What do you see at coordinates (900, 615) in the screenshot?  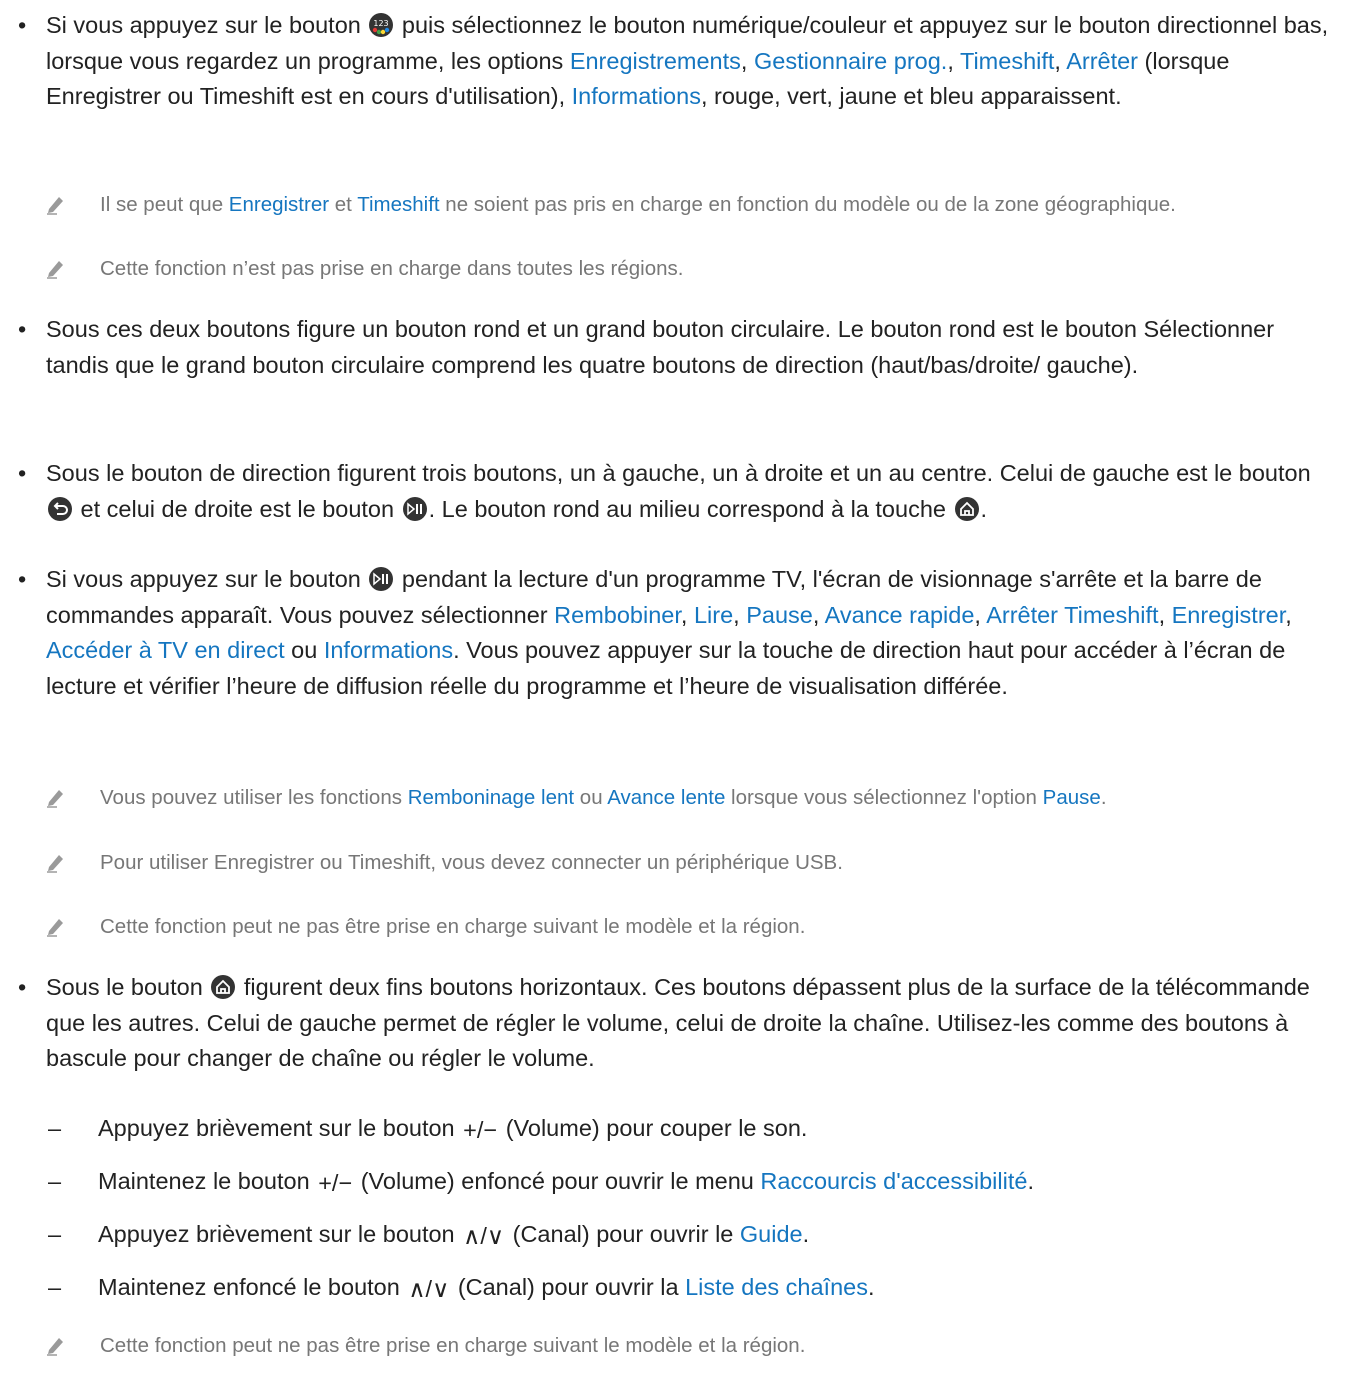 I see `link-avance-rapide: Avance rapide` at bounding box center [900, 615].